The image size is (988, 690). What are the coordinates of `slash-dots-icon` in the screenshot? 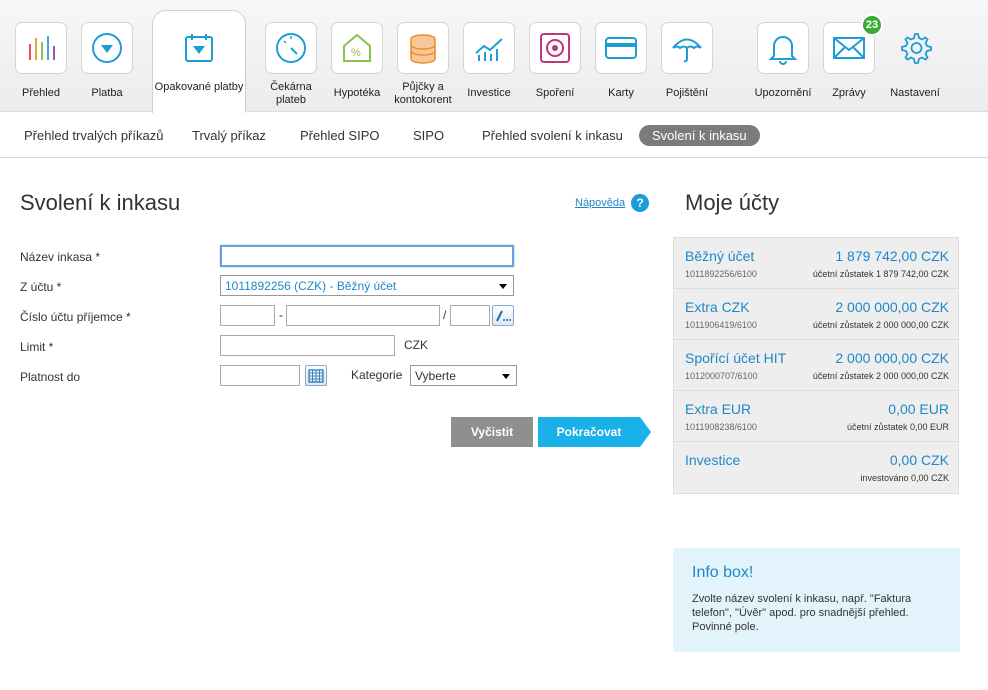 It's located at (503, 315).